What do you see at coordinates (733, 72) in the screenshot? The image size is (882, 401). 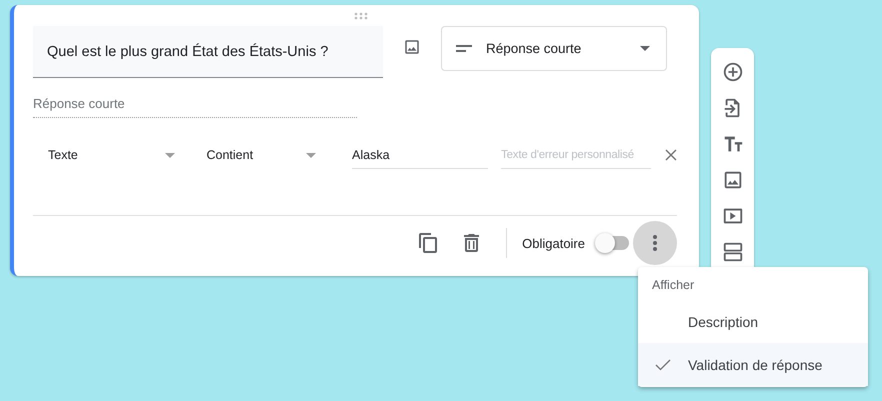 I see `add-icon` at bounding box center [733, 72].